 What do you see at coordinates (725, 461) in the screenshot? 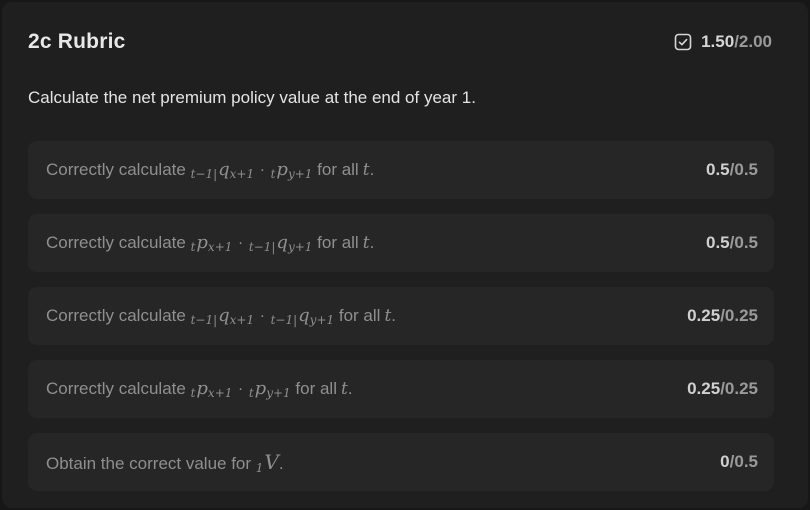
I see `item-score-earned: 0` at bounding box center [725, 461].